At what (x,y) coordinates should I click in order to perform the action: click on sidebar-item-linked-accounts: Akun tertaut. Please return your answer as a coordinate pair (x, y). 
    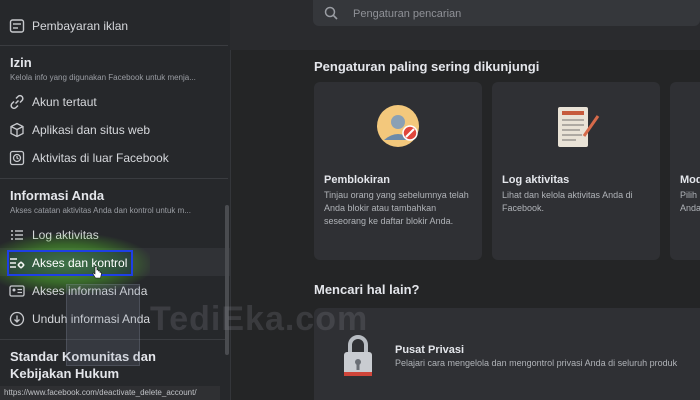
    Looking at the image, I should click on (114, 102).